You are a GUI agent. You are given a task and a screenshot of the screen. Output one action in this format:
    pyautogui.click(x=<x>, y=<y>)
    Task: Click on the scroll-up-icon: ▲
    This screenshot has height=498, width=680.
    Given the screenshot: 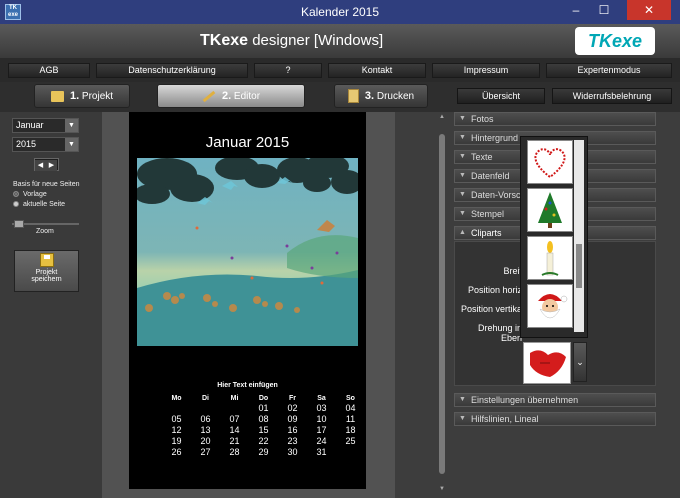 What is the action you would take?
    pyautogui.click(x=442, y=117)
    